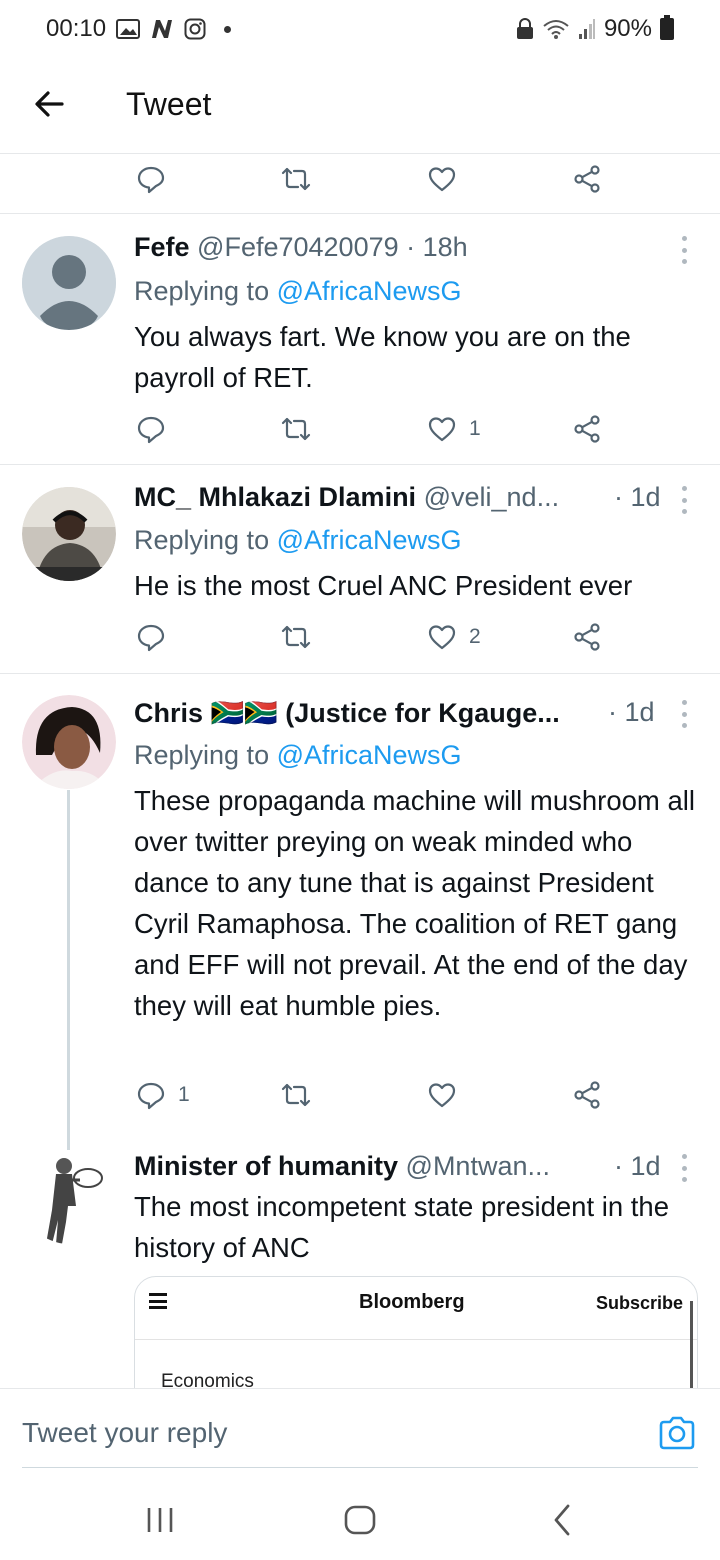 The width and height of the screenshot is (720, 1560). What do you see at coordinates (228, 29) in the screenshot?
I see `notification-dot` at bounding box center [228, 29].